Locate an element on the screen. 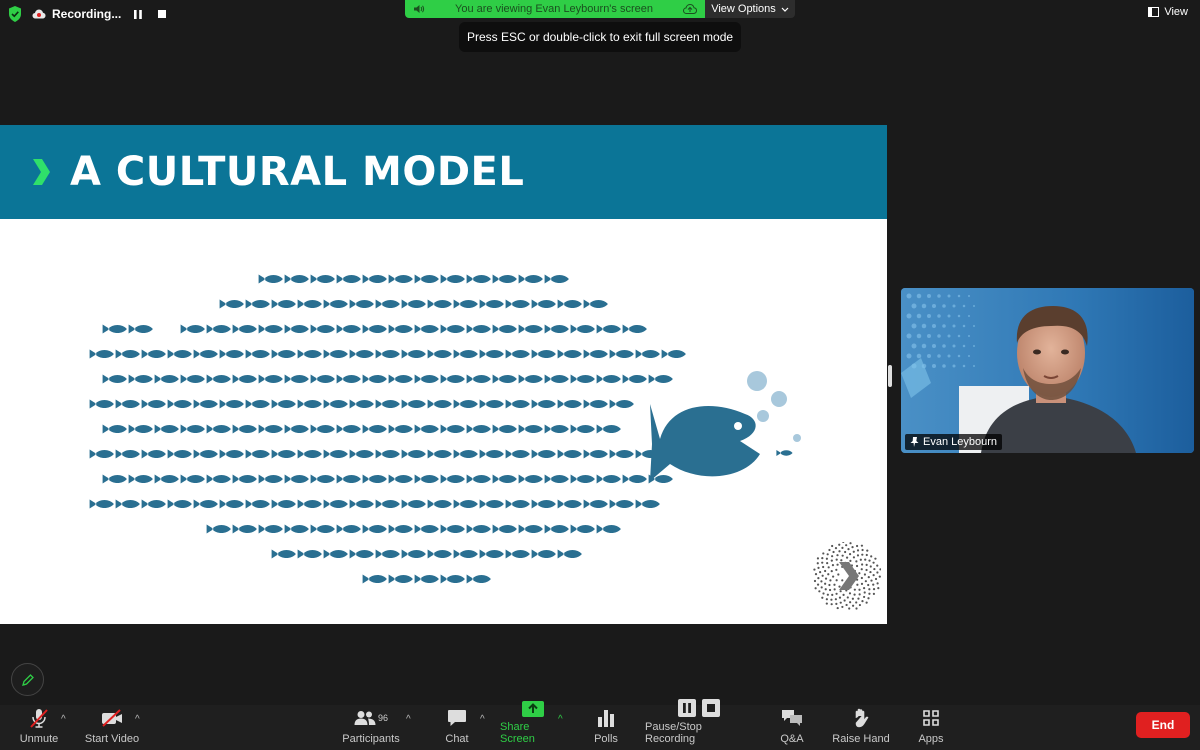 This screenshot has width=1200, height=750. raise-hand-button: Raise Hand is located at coordinates (861, 727).